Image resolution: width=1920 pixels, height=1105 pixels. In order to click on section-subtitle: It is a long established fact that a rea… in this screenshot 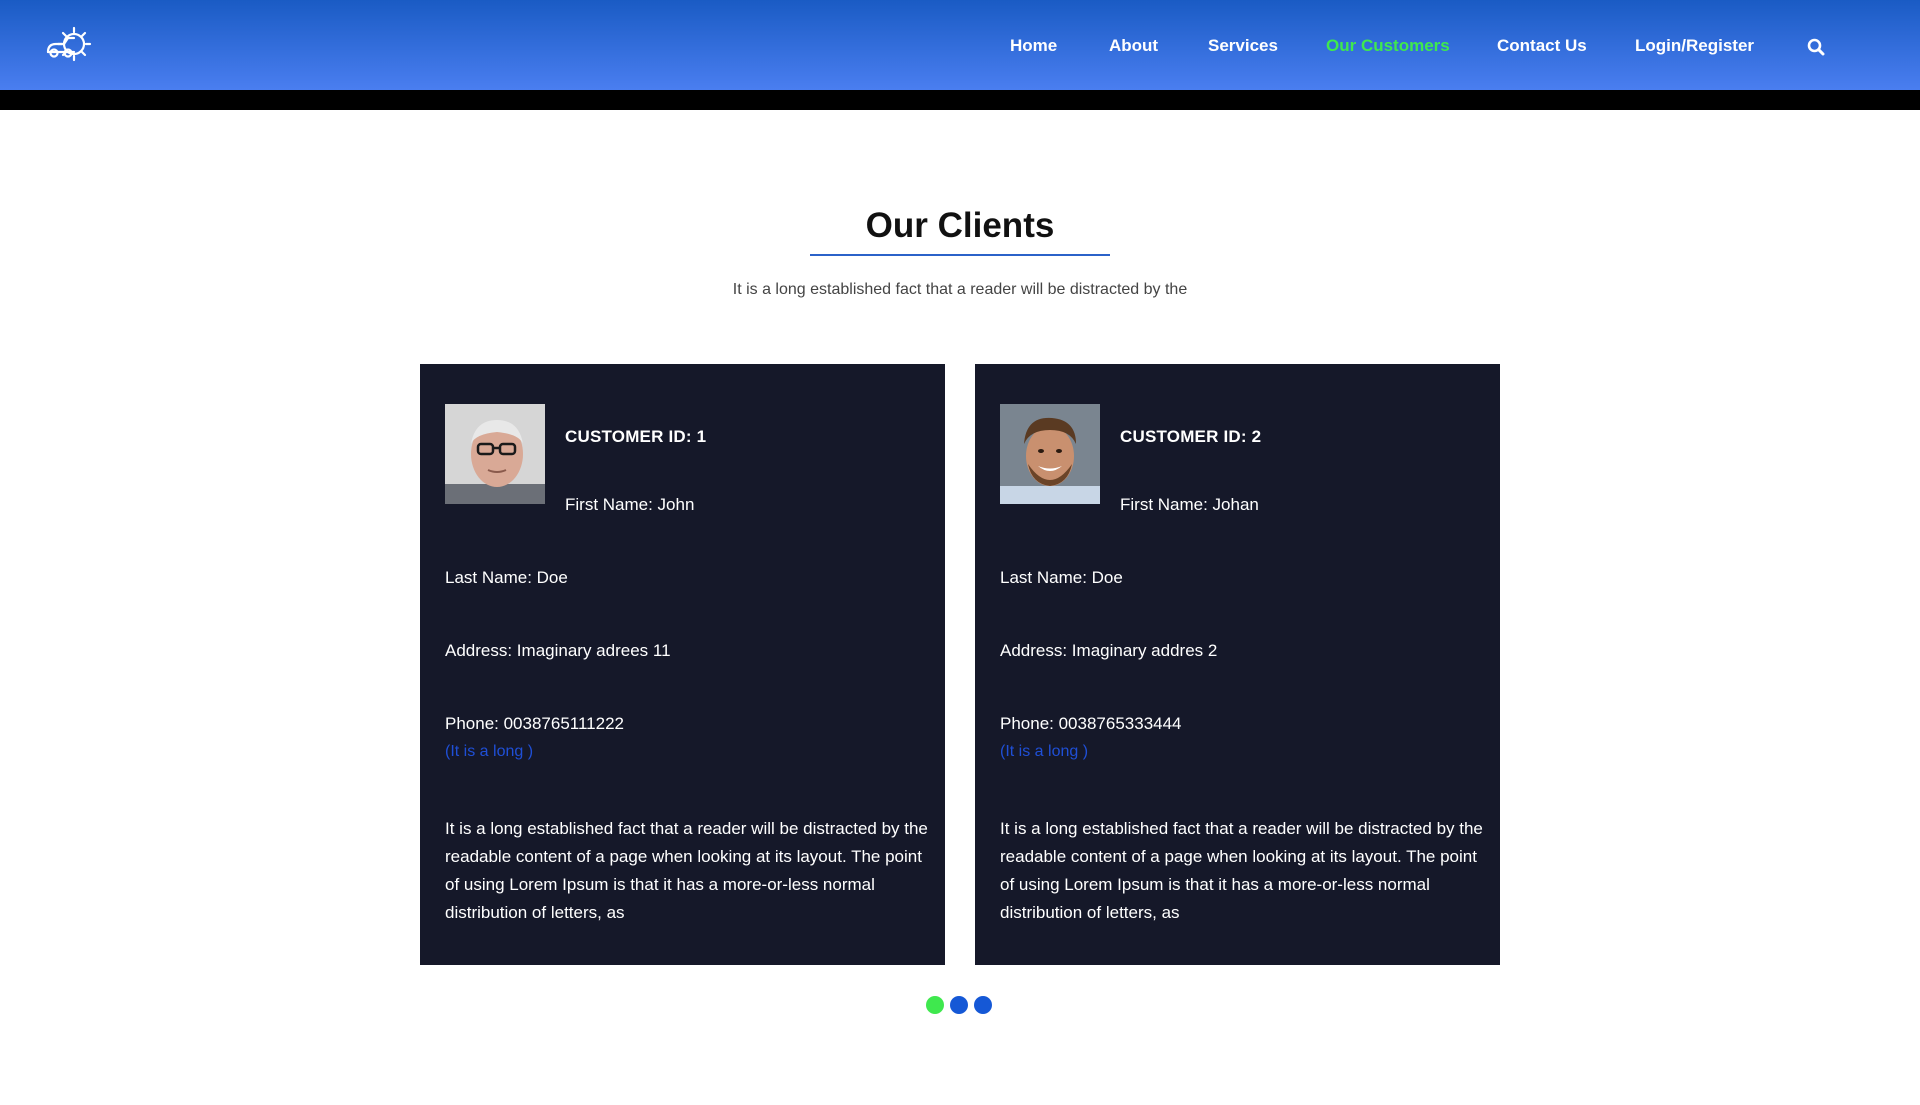, I will do `click(960, 289)`.